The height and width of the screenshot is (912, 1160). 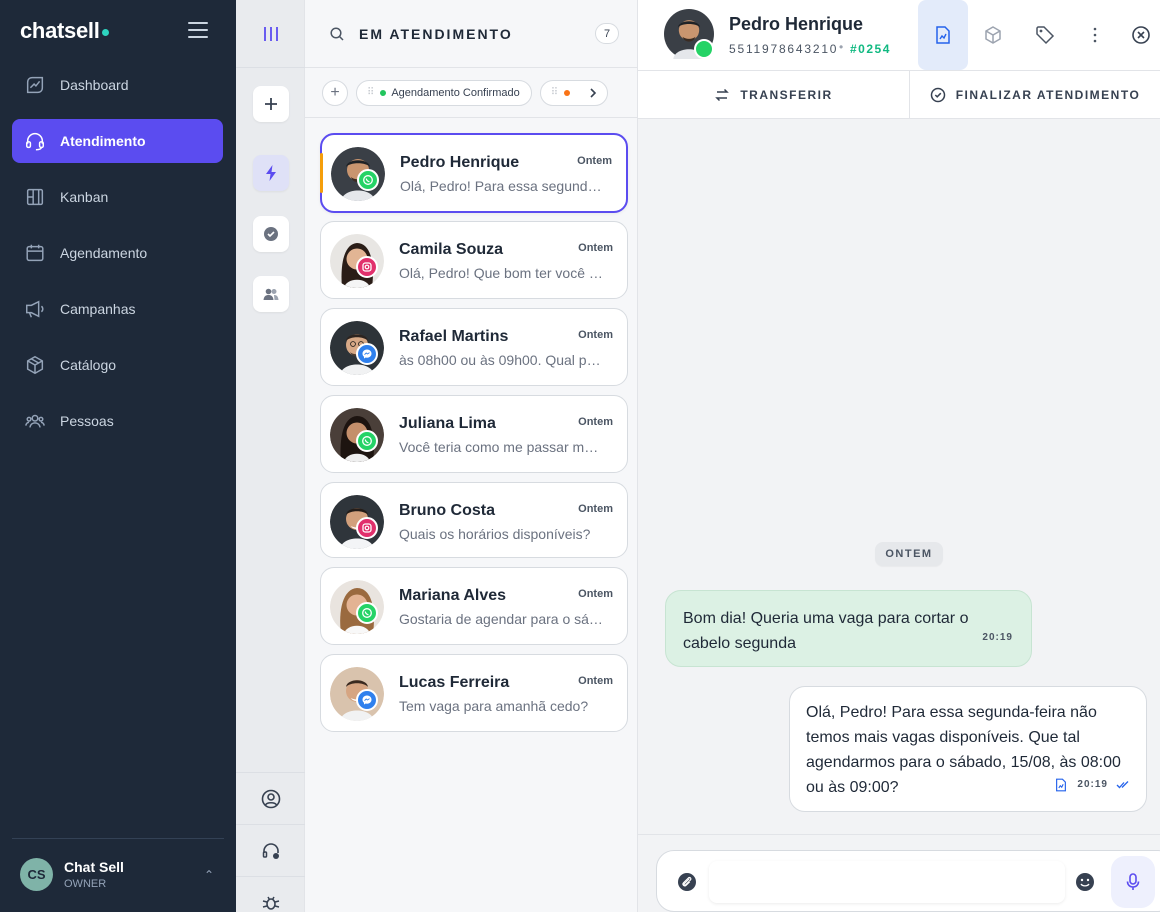 I want to click on finish-button: FINALIZAR ATENDIMENTO, so click(x=1035, y=95).